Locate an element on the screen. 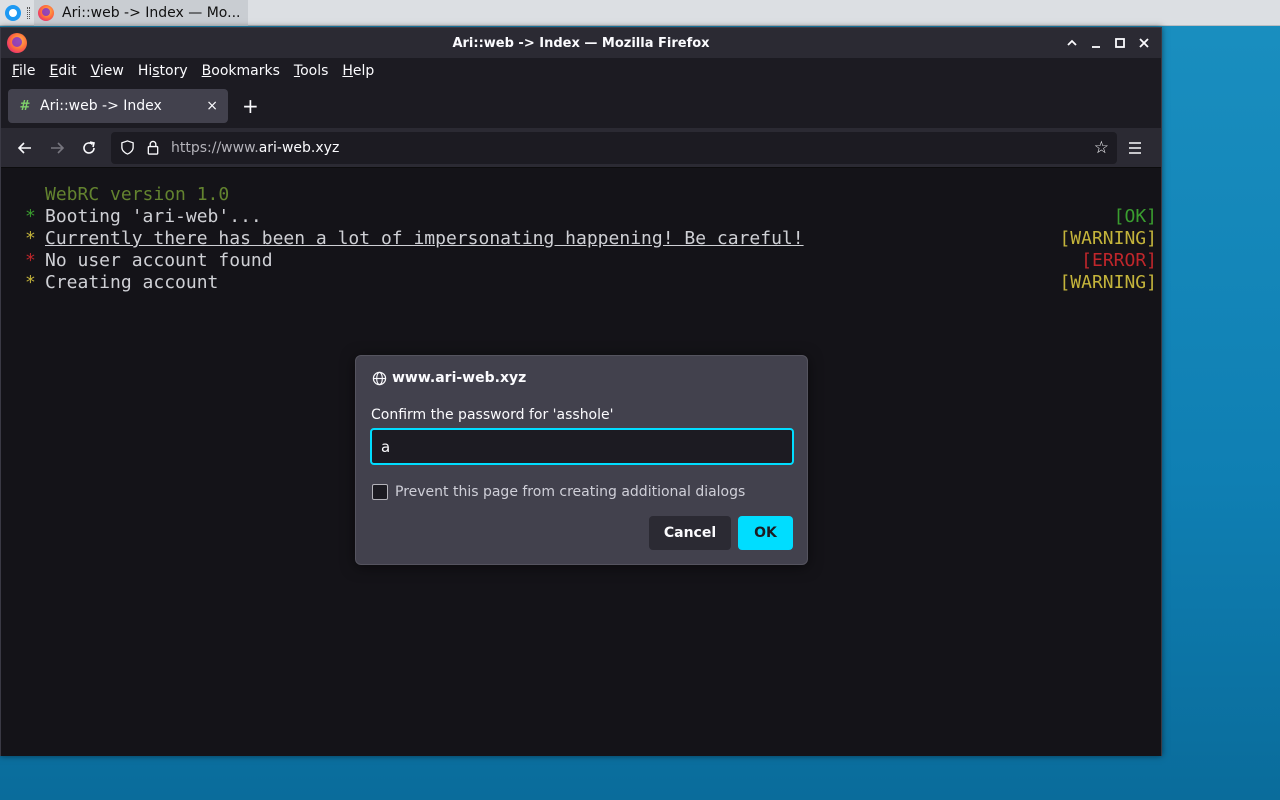 The height and width of the screenshot is (800, 1280). navigation-toolbar: https://www.ari-web.xyz ☆ is located at coordinates (581, 148).